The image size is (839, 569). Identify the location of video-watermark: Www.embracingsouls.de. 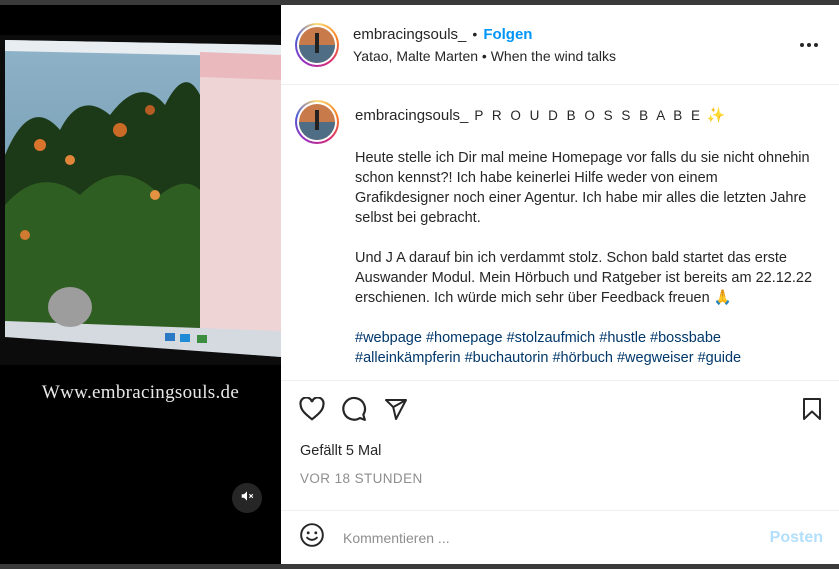
(140, 392).